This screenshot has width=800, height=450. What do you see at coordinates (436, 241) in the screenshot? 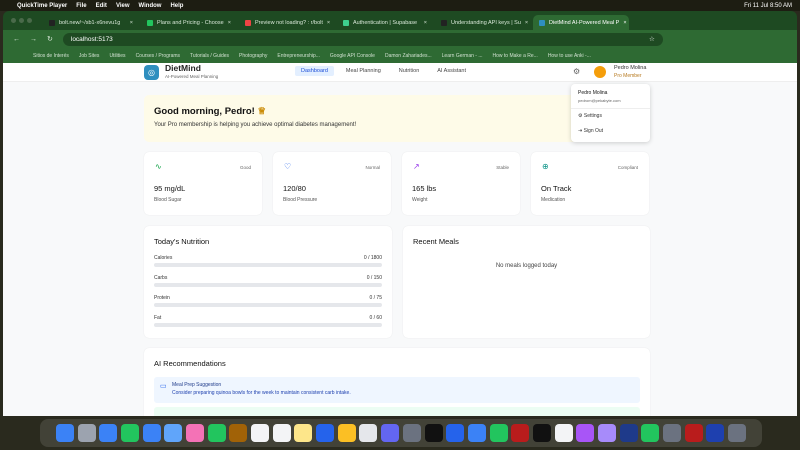
I see `recent-meals-title: Recent Meals` at bounding box center [436, 241].